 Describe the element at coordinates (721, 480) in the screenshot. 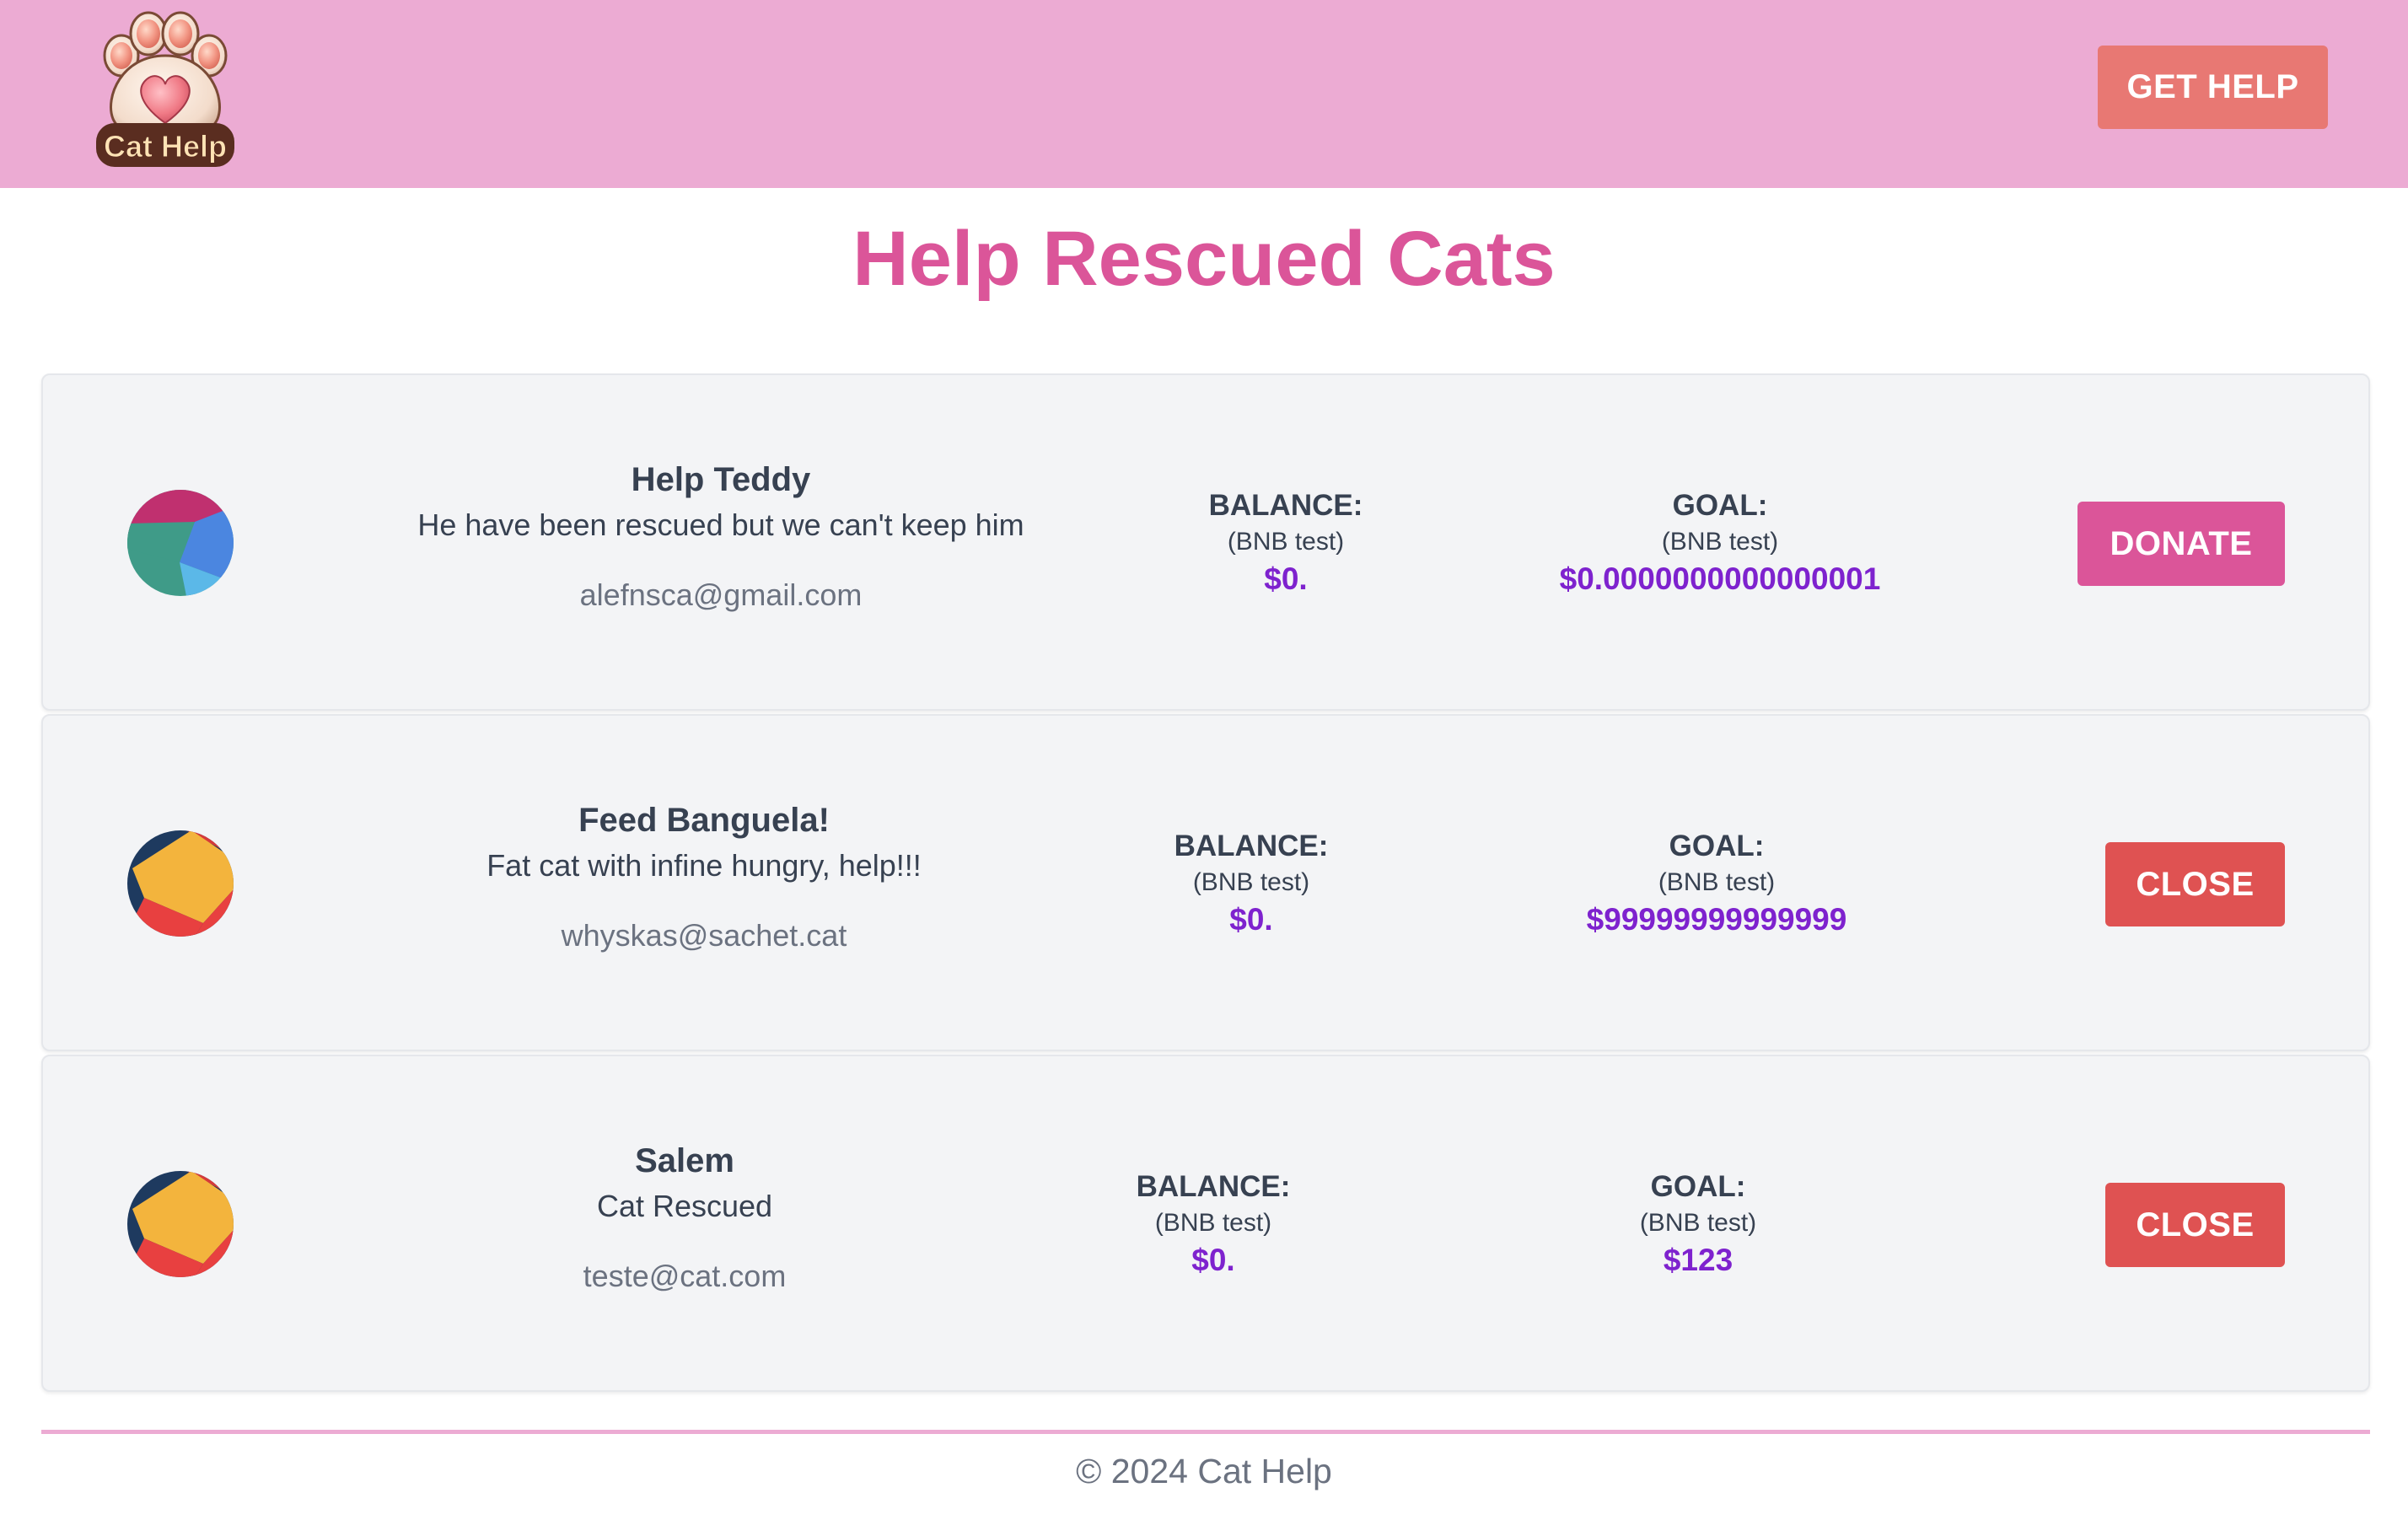

I see `campaign-name: Help Teddy` at that location.